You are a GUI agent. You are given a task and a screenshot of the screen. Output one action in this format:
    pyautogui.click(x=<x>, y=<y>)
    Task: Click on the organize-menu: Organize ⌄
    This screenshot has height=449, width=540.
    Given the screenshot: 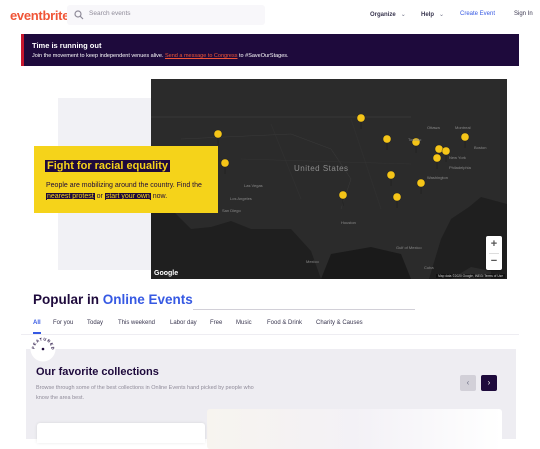 What is the action you would take?
    pyautogui.click(x=388, y=14)
    